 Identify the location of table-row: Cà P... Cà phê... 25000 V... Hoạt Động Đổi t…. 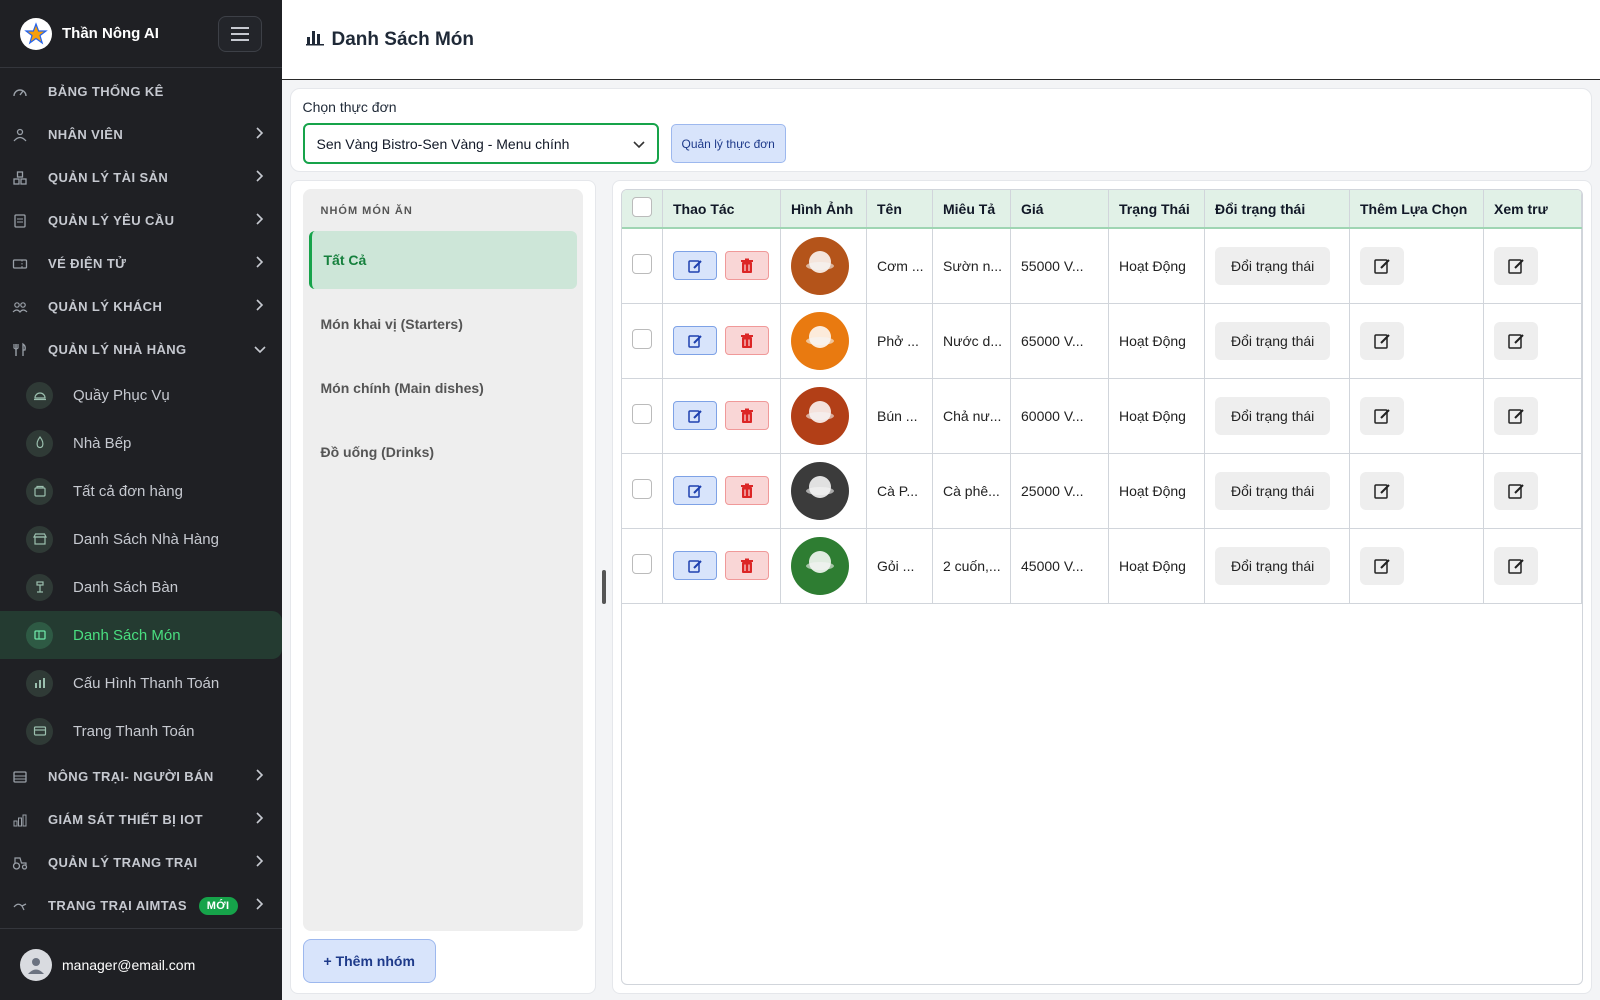
(1101, 491).